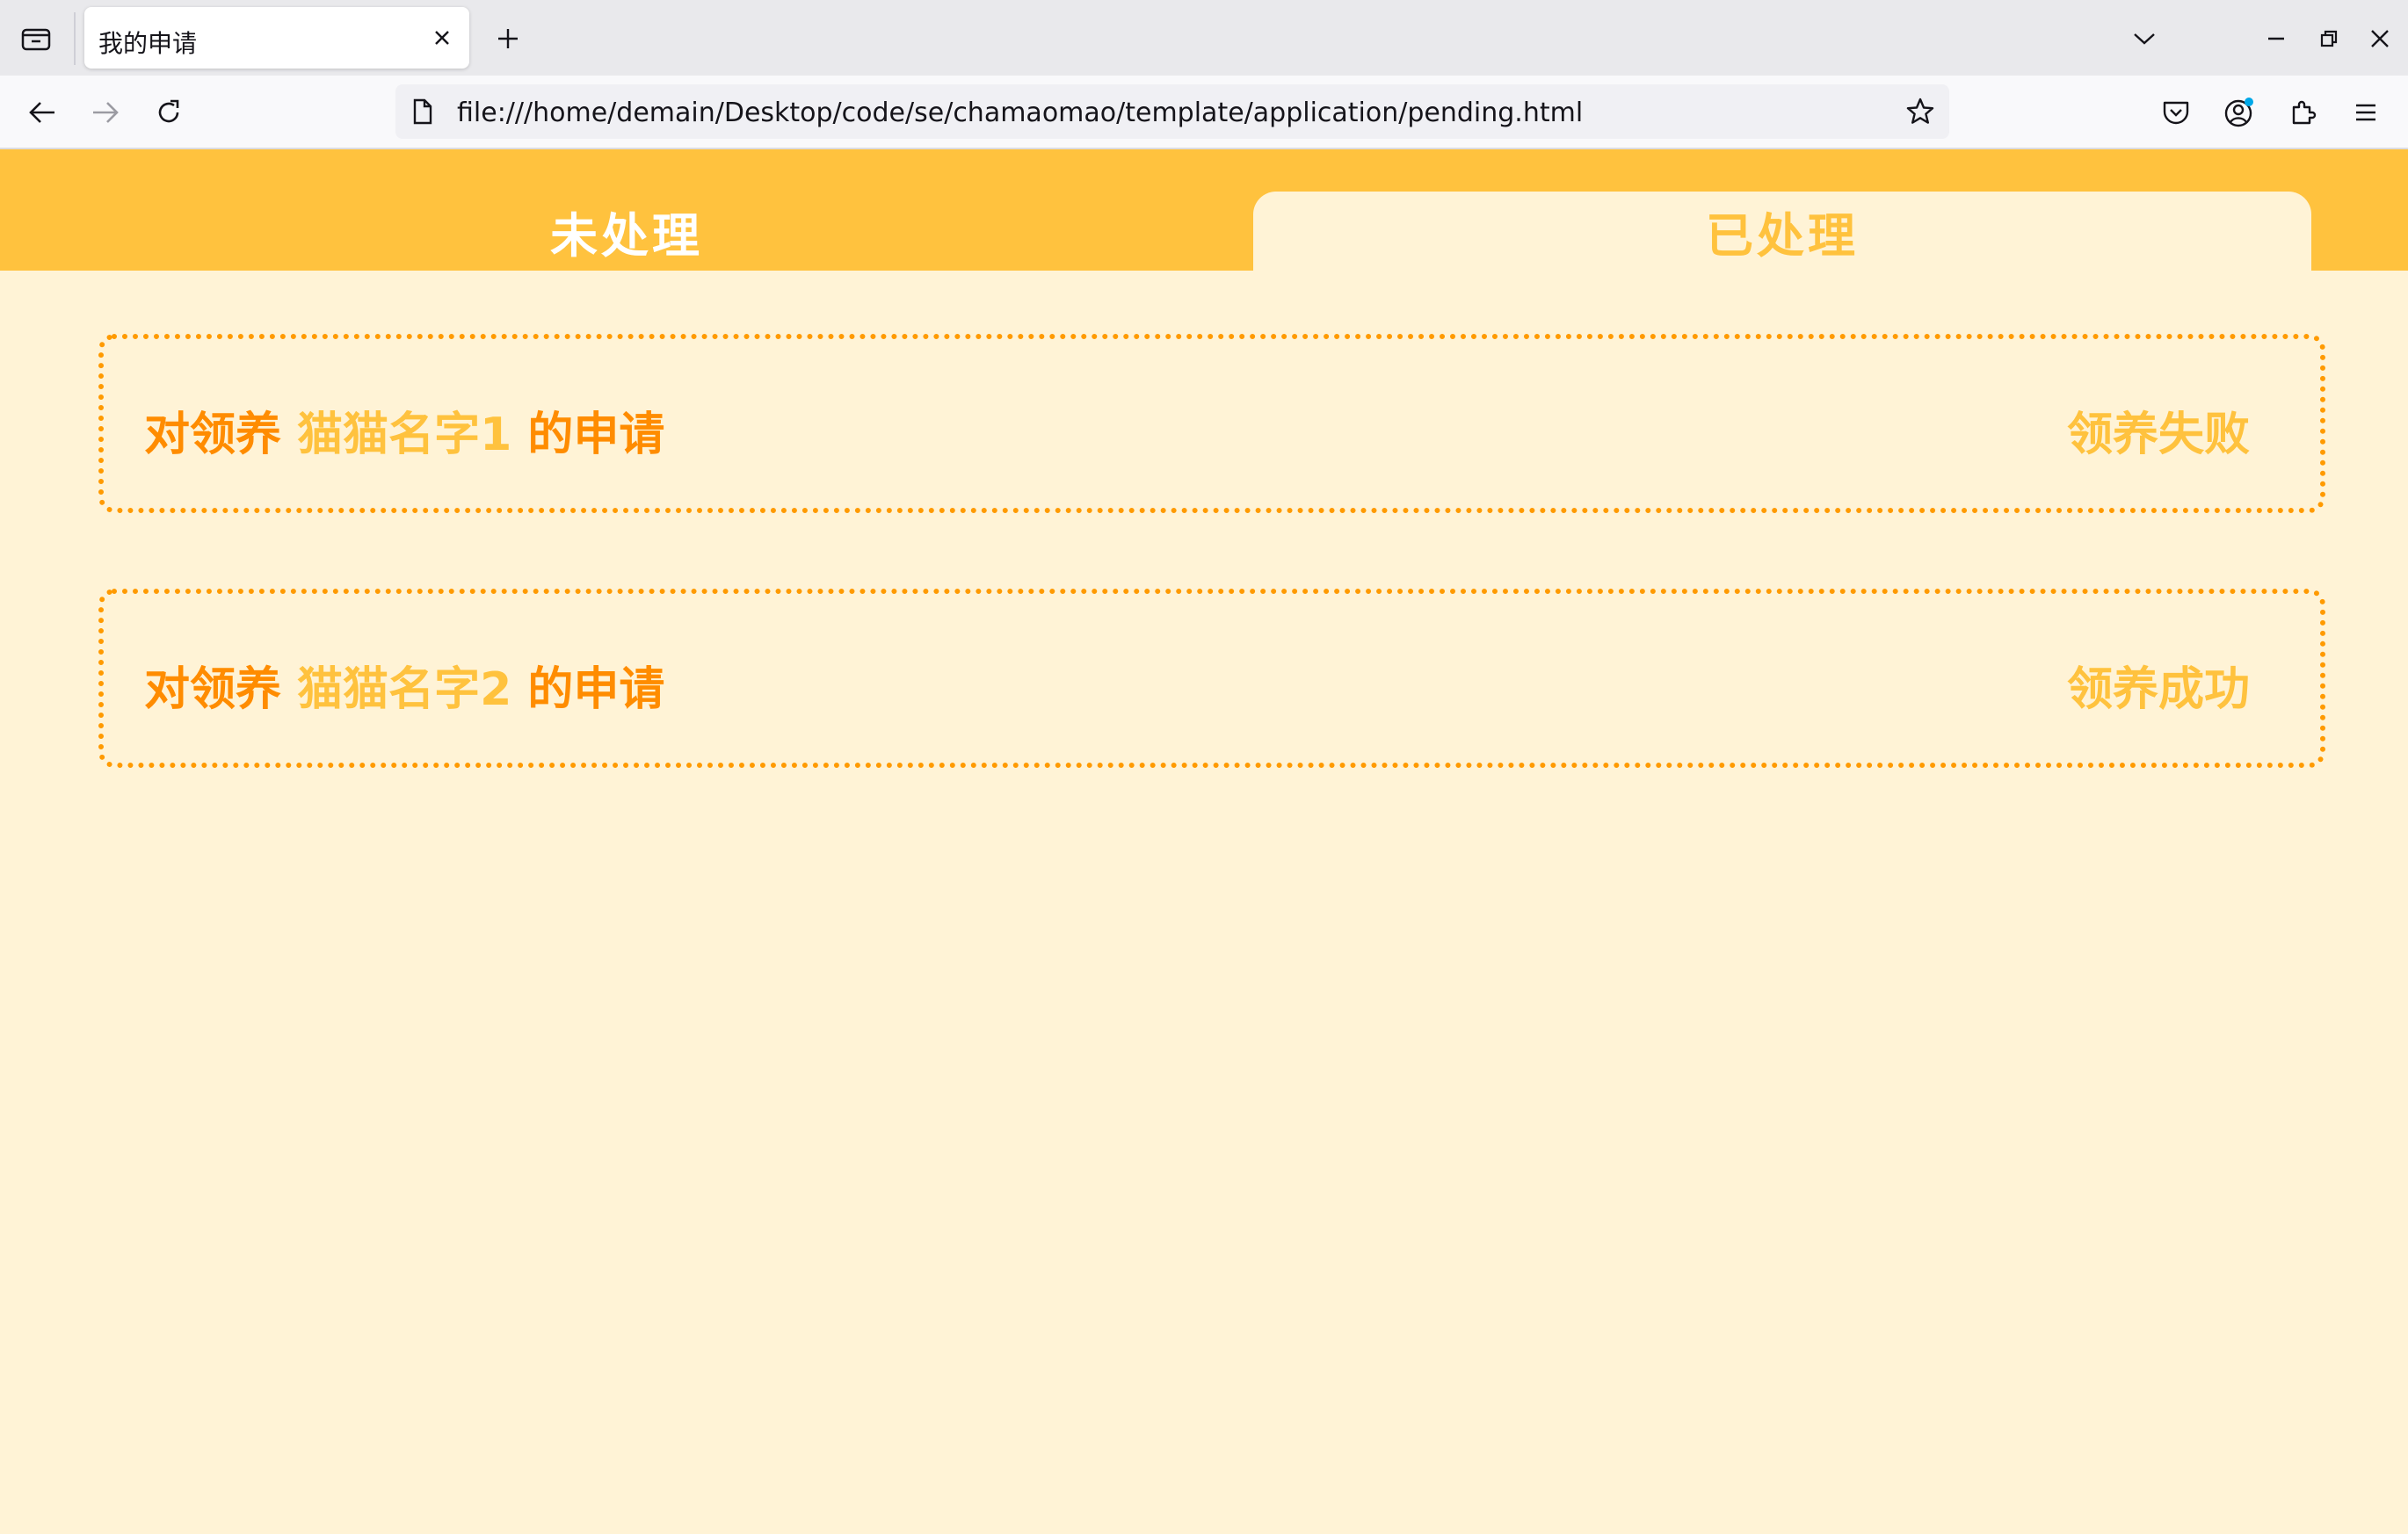 Image resolution: width=2408 pixels, height=1534 pixels. I want to click on arrow-right-icon, so click(105, 112).